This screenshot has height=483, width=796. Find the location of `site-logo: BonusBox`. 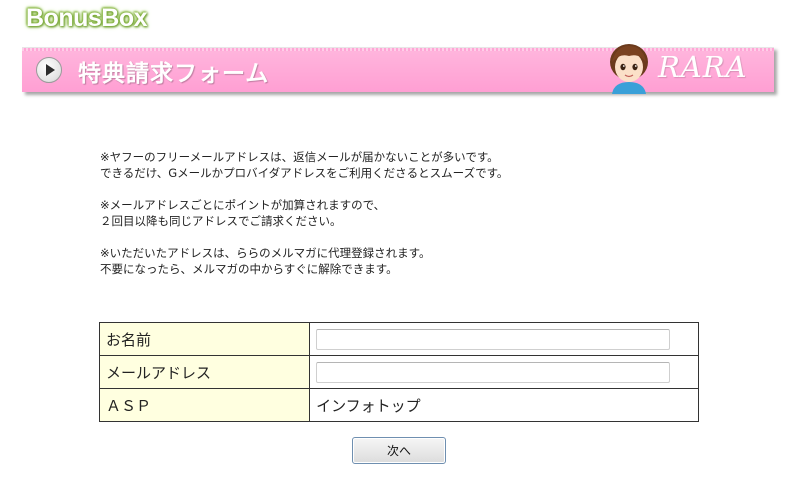

site-logo: BonusBox is located at coordinates (87, 18).